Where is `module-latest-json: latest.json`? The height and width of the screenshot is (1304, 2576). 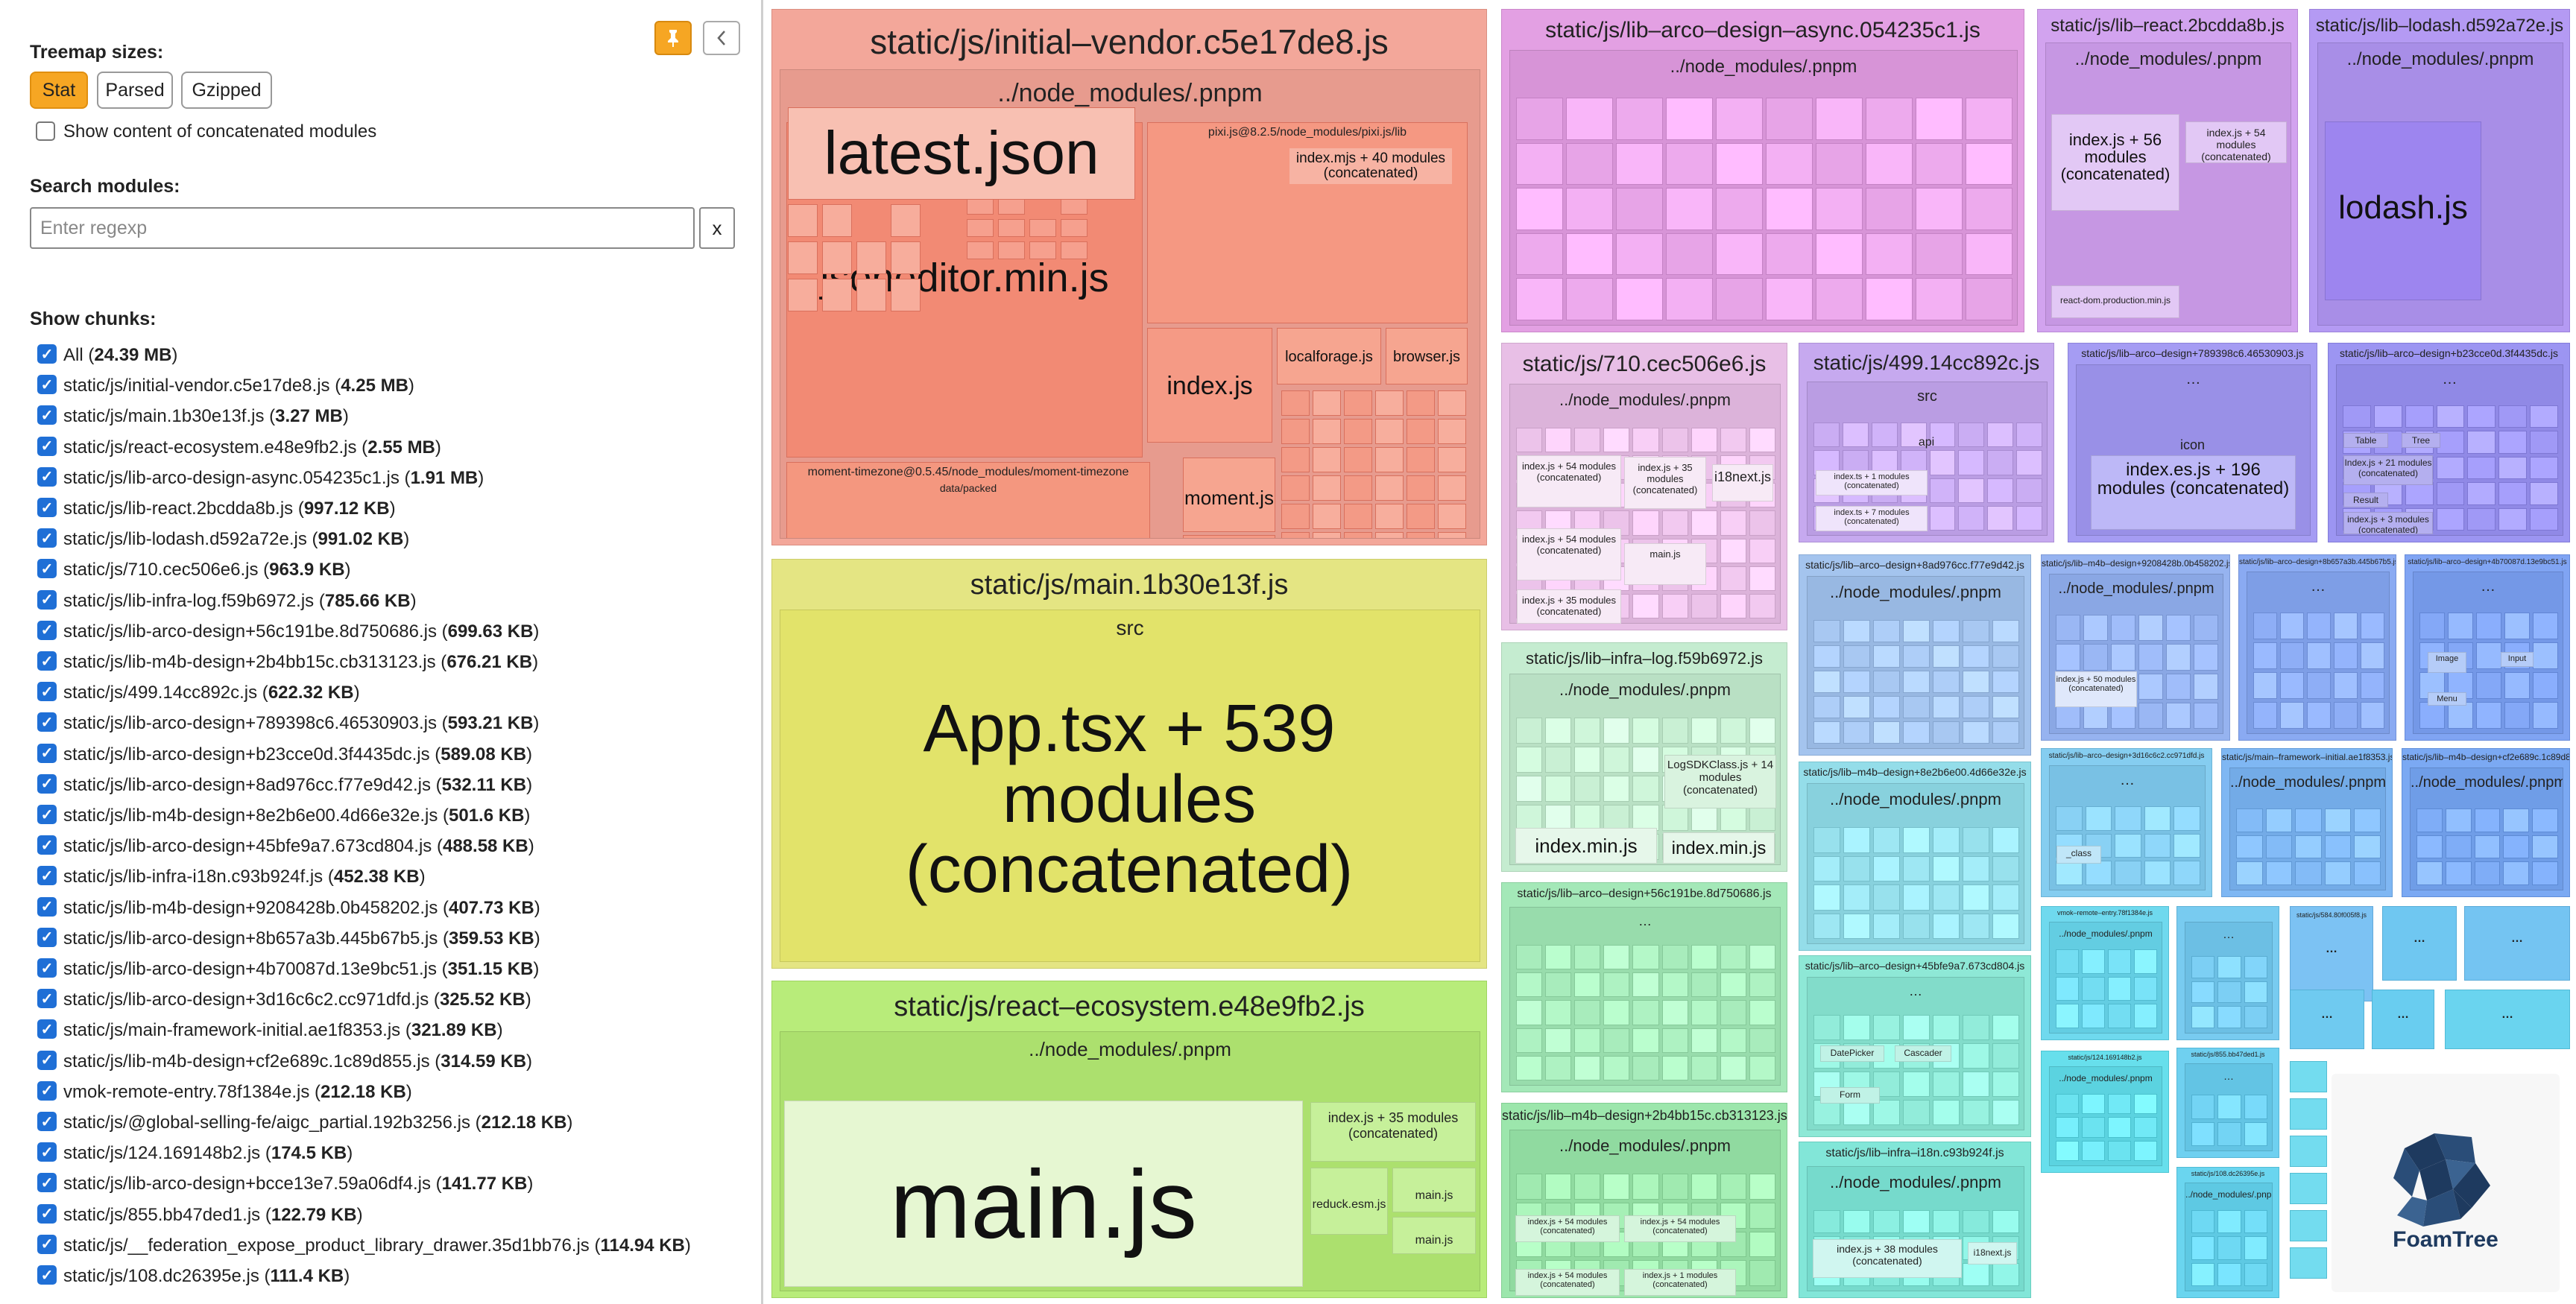 module-latest-json: latest.json is located at coordinates (961, 153).